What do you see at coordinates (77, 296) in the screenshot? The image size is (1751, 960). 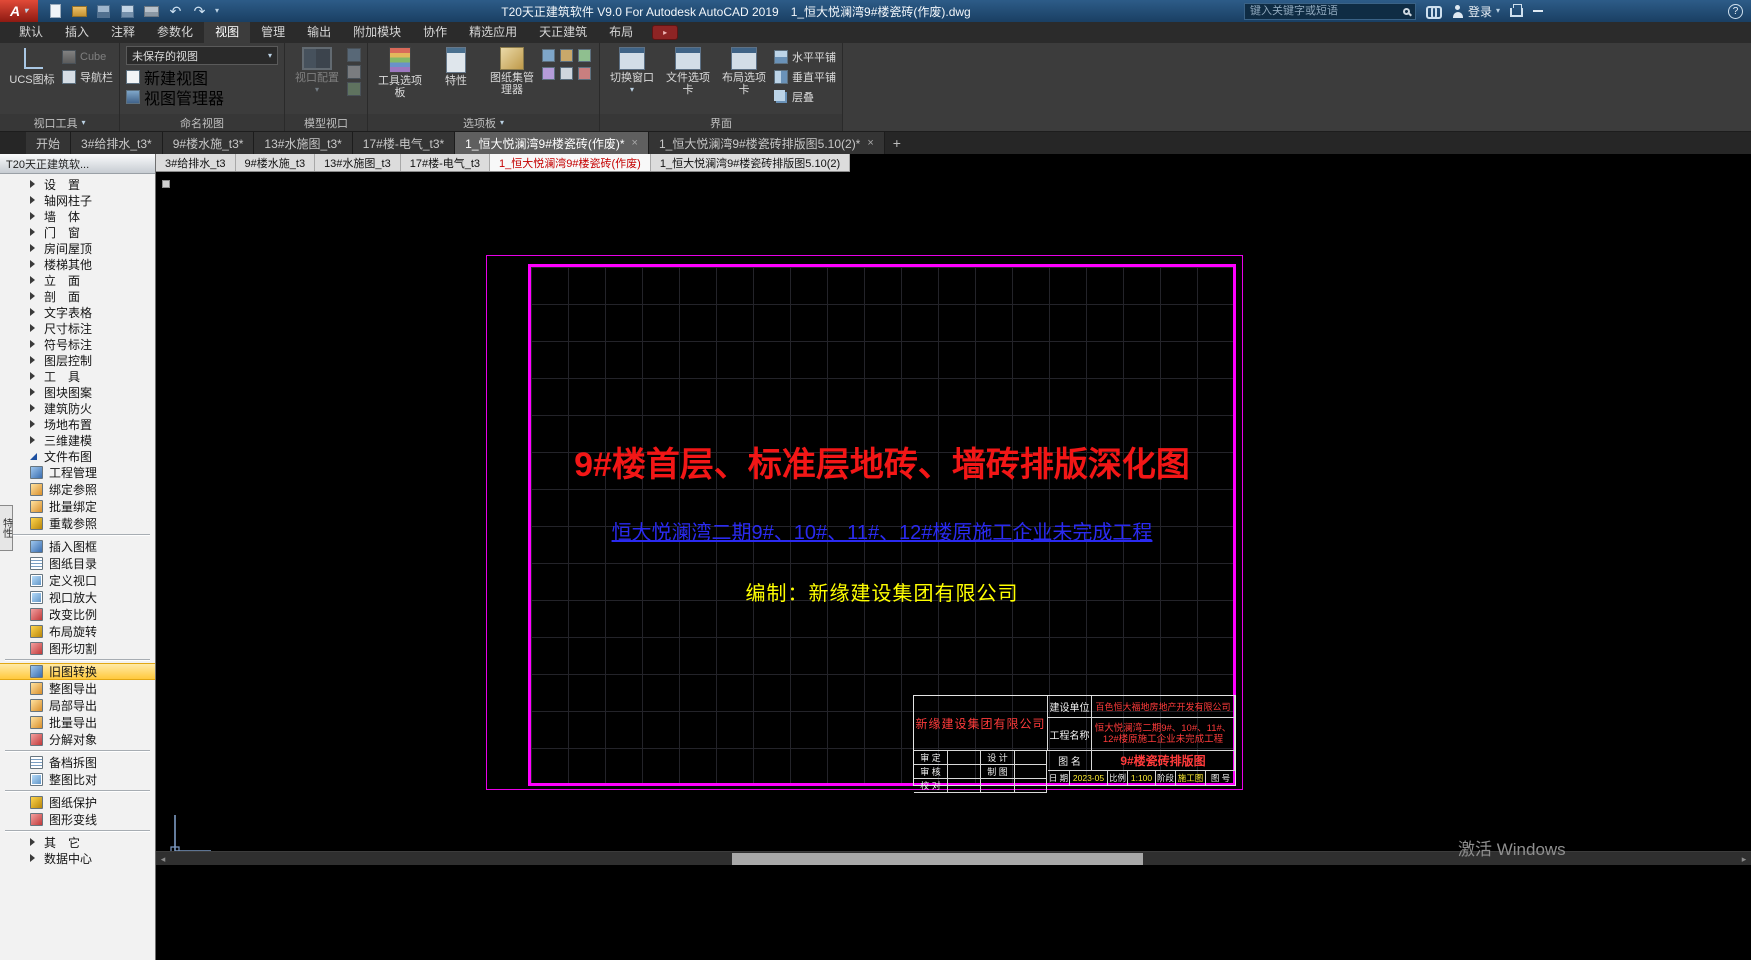 I see `palette-group-section: 剖 面` at bounding box center [77, 296].